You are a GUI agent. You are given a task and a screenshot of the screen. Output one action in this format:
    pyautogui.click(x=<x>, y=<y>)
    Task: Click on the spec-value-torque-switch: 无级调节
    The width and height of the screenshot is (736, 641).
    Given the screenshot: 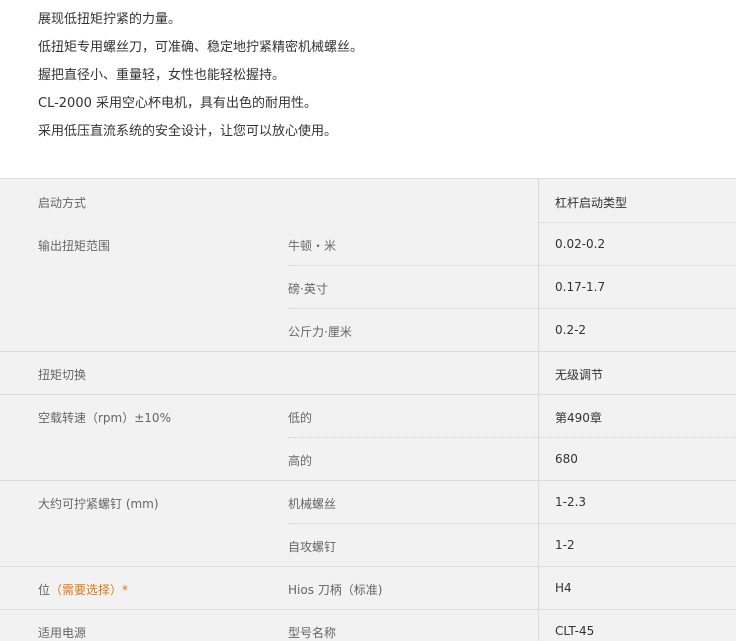 What is the action you would take?
    pyautogui.click(x=579, y=375)
    